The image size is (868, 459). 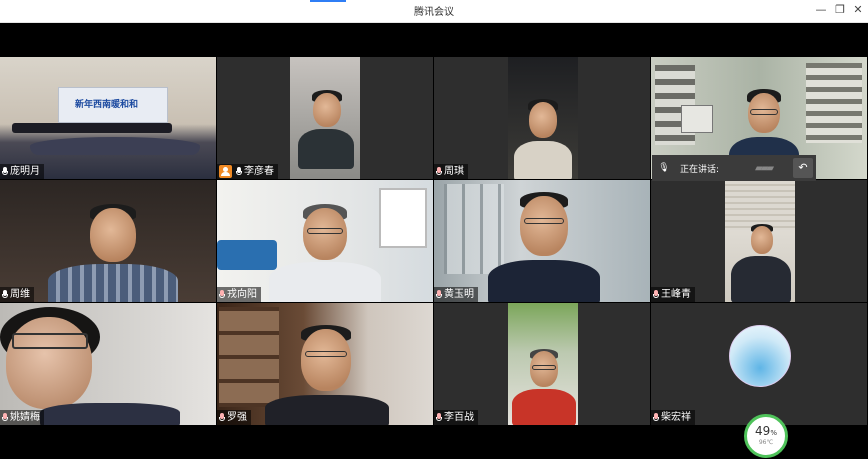 I want to click on name-tag: 柴宏祥, so click(x=673, y=417).